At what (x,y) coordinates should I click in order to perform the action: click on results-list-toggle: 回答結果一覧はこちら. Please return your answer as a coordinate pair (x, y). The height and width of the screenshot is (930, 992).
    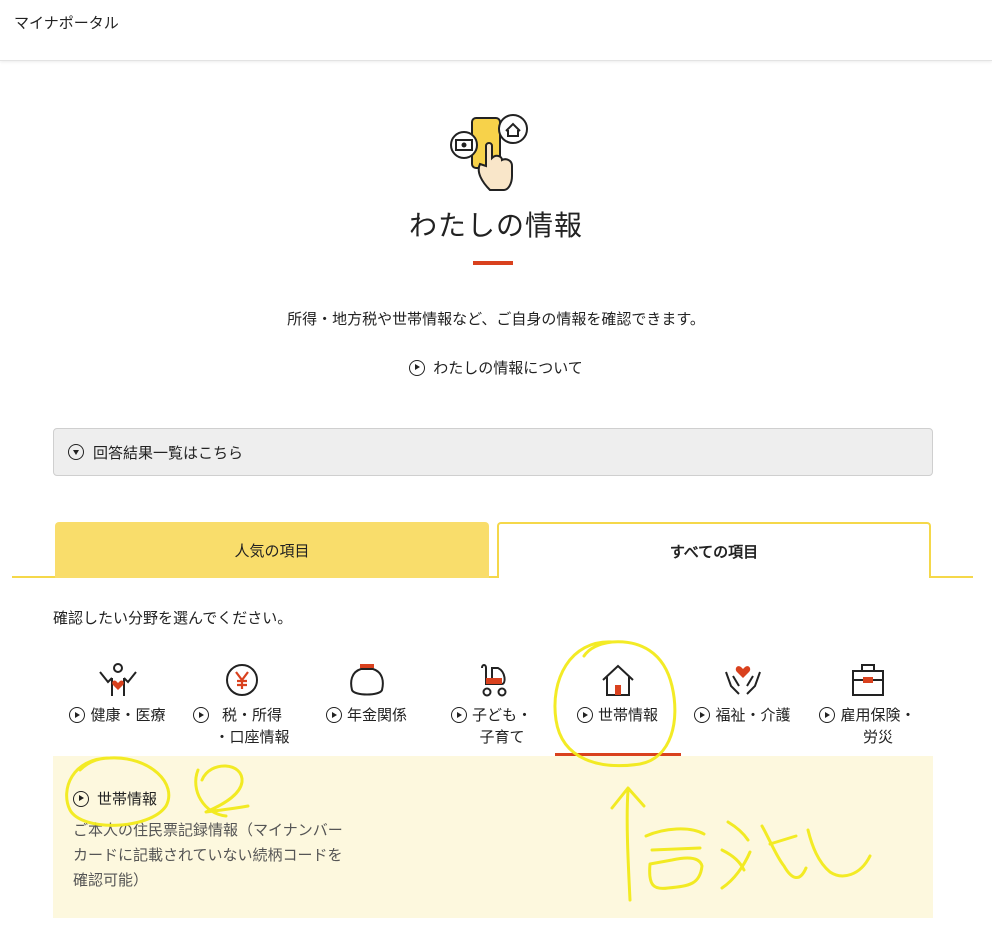
    Looking at the image, I should click on (493, 452).